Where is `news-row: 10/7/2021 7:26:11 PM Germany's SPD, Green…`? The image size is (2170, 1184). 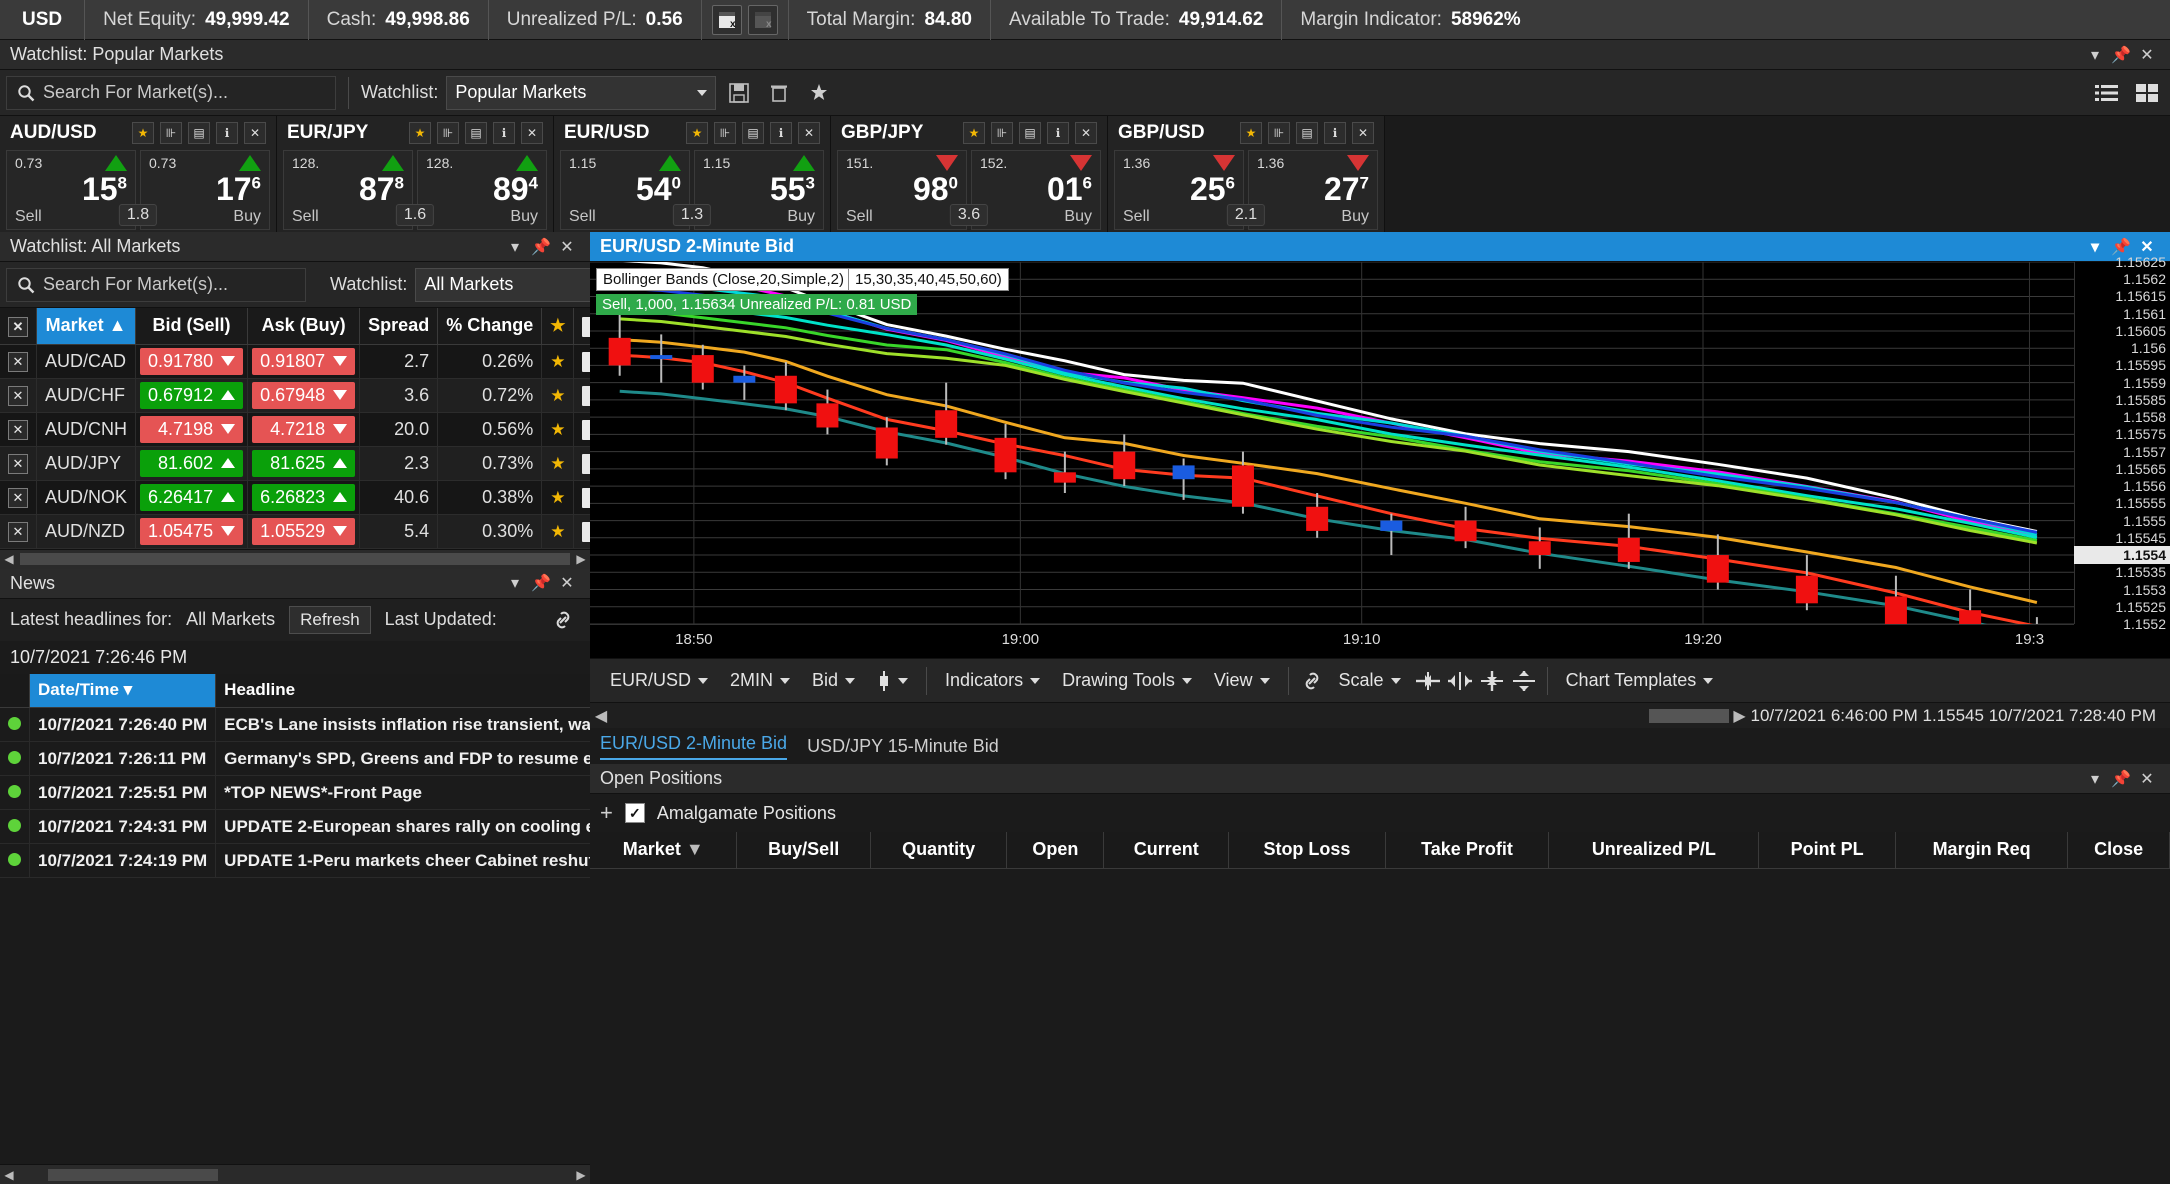 news-row: 10/7/2021 7:26:11 PM Germany's SPD, Green… is located at coordinates (321, 758).